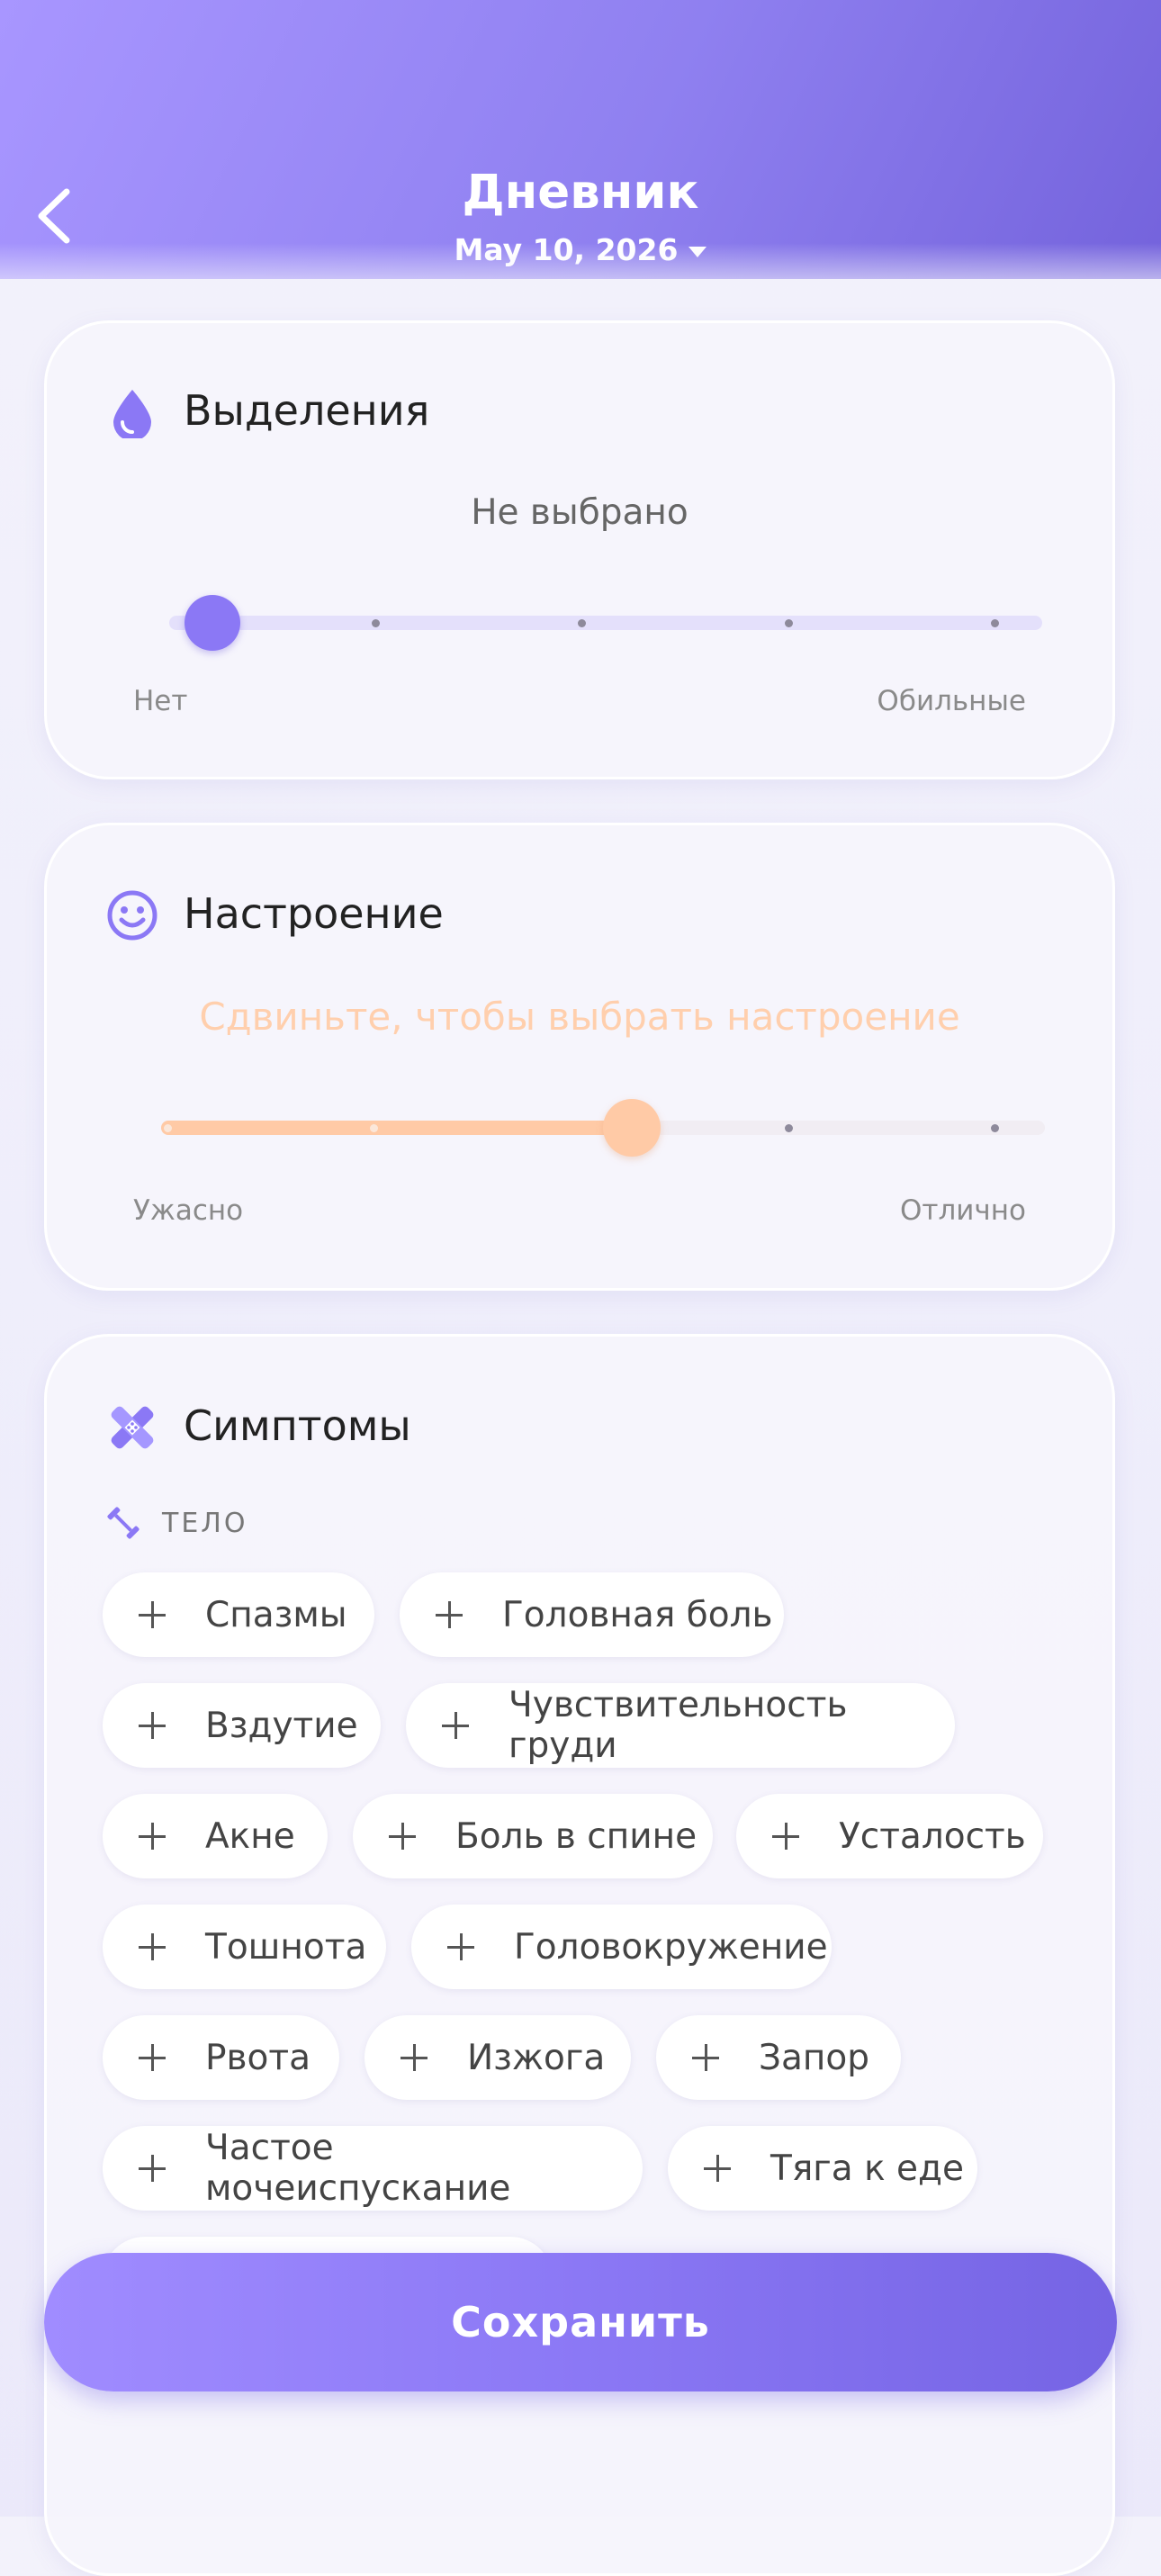 The width and height of the screenshot is (1161, 2576). I want to click on date-label: May 10, 2026, so click(566, 249).